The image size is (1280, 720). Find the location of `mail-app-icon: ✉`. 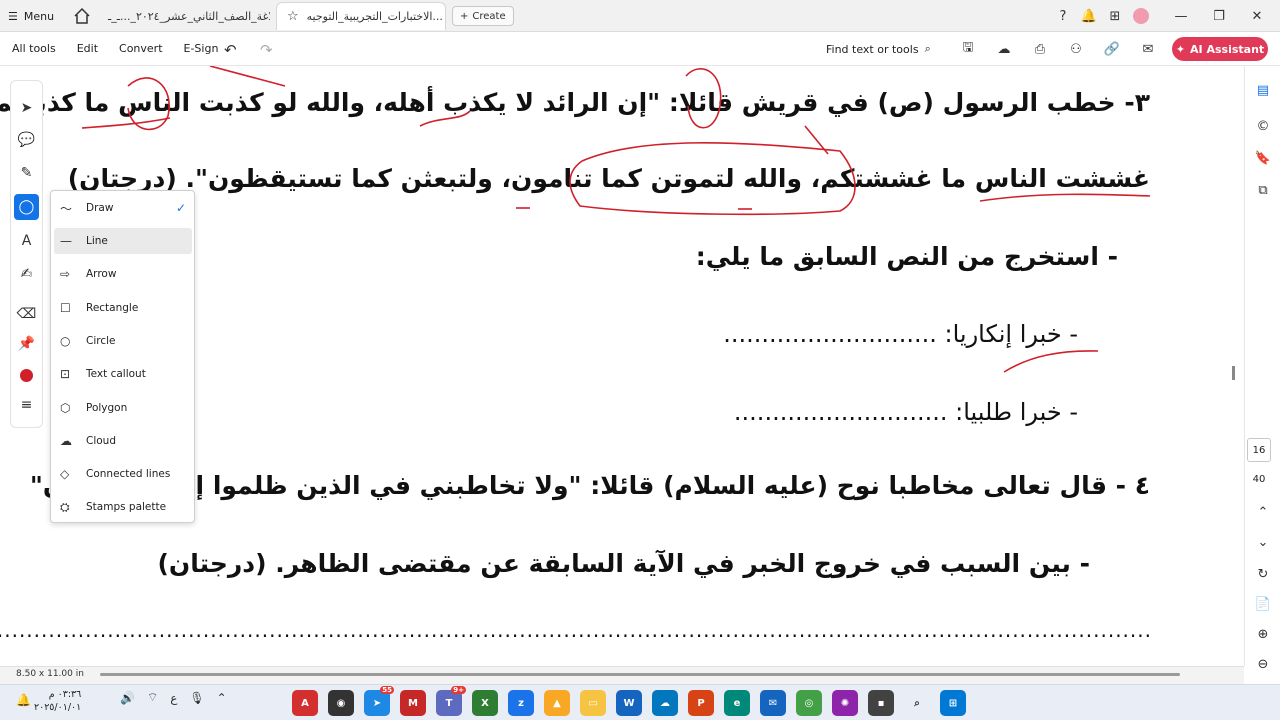

mail-app-icon: ✉ is located at coordinates (773, 703).